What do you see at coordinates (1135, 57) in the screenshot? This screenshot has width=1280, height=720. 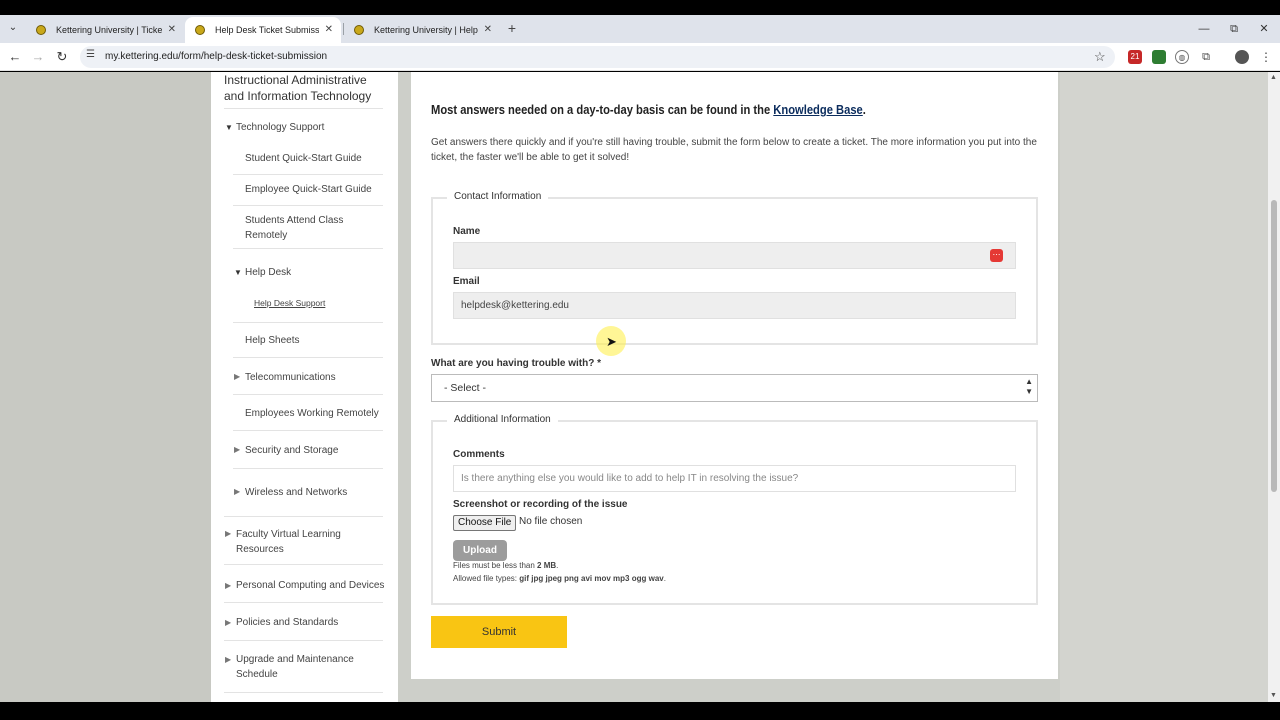 I see `extension-calendar-icon: 21` at bounding box center [1135, 57].